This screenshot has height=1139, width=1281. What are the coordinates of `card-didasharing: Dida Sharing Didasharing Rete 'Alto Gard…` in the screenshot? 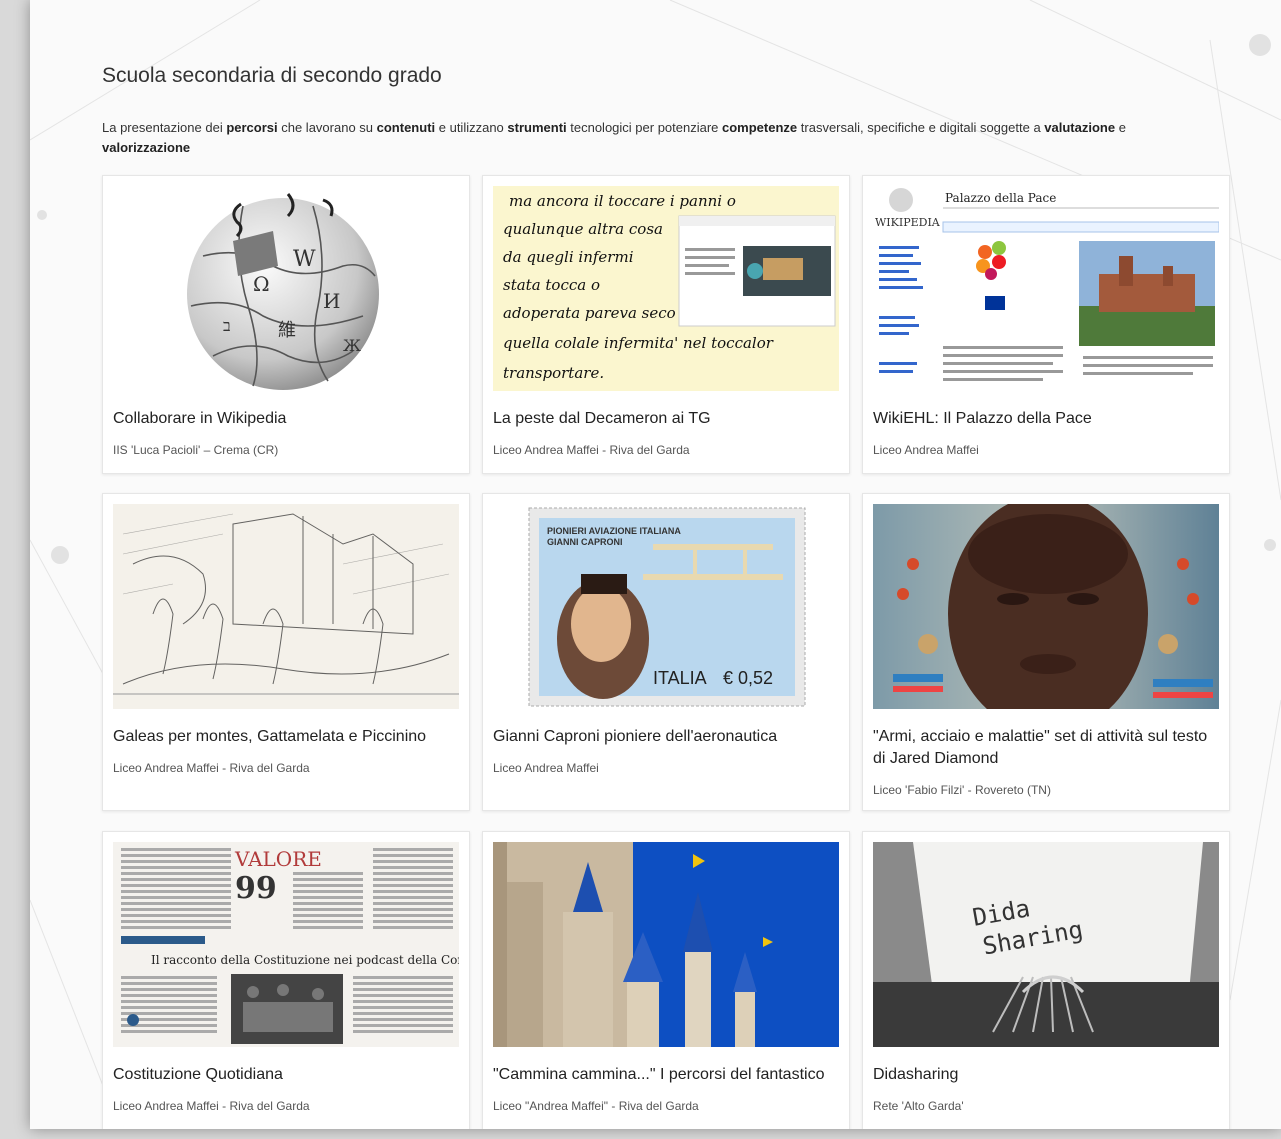 It's located at (1046, 980).